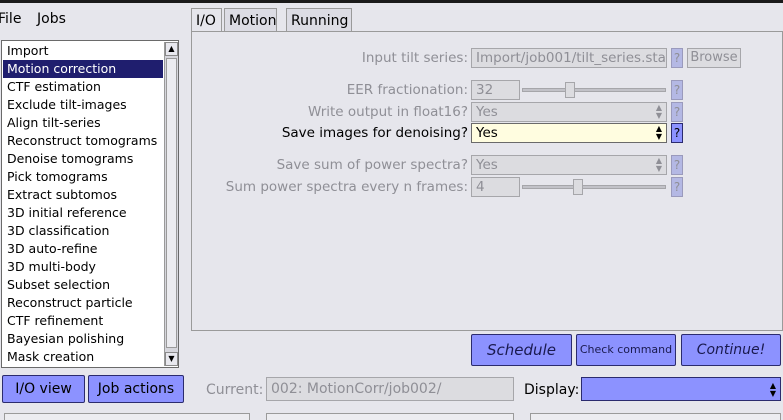 This screenshot has height=420, width=783. What do you see at coordinates (83, 213) in the screenshot?
I see `job-type-item: 3D initial reference` at bounding box center [83, 213].